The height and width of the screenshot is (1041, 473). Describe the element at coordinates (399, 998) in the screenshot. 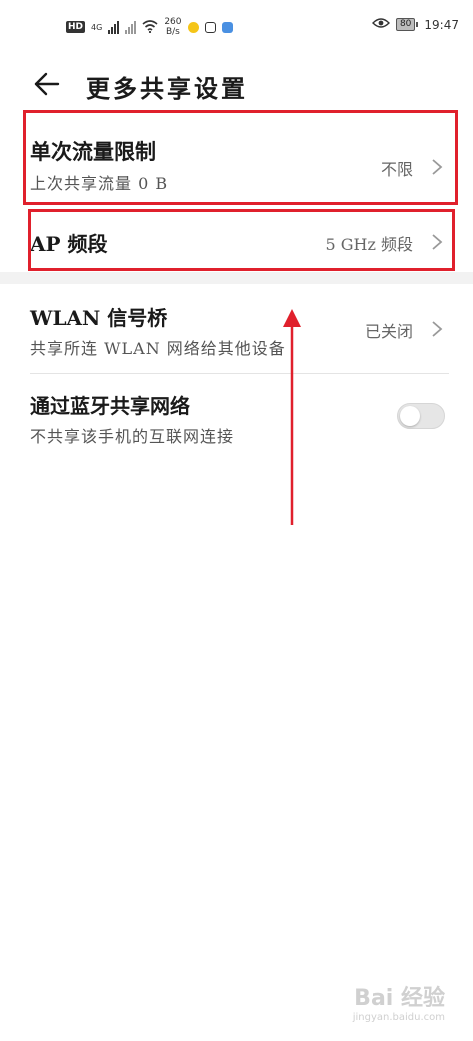

I see `baidu-watermark: Bai 经验` at that location.